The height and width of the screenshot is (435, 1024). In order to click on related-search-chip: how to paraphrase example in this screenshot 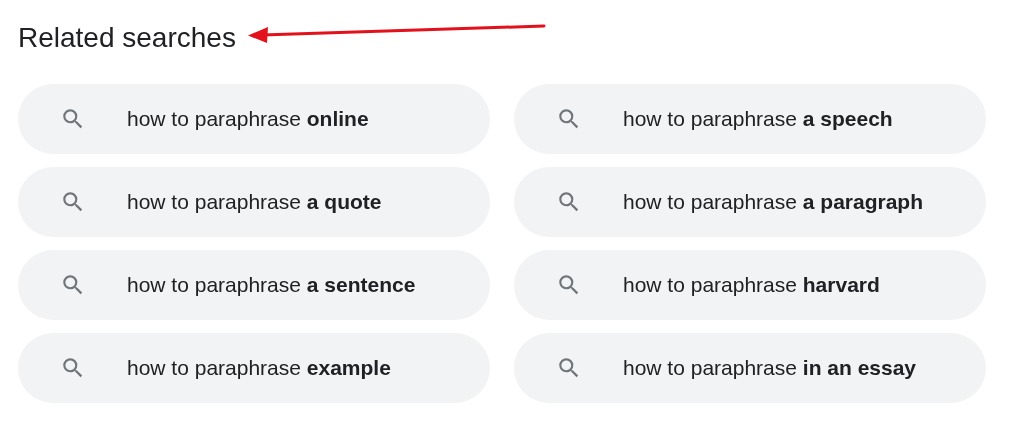, I will do `click(254, 368)`.